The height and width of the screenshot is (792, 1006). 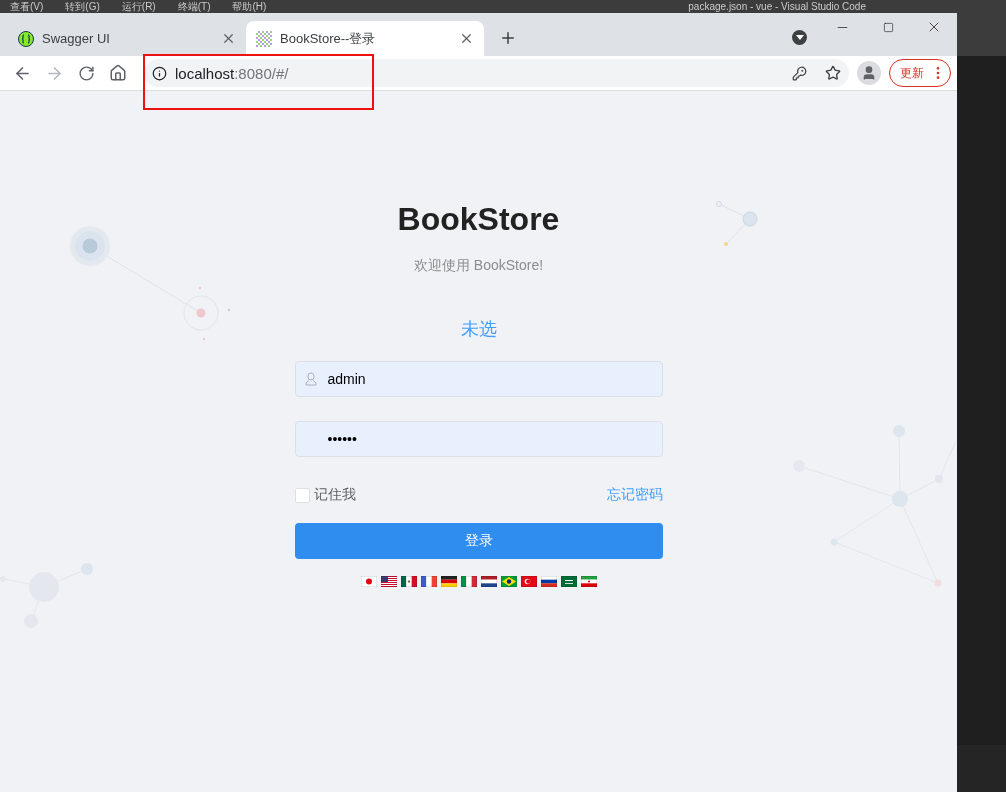 What do you see at coordinates (264, 38) in the screenshot?
I see `pattern-icon` at bounding box center [264, 38].